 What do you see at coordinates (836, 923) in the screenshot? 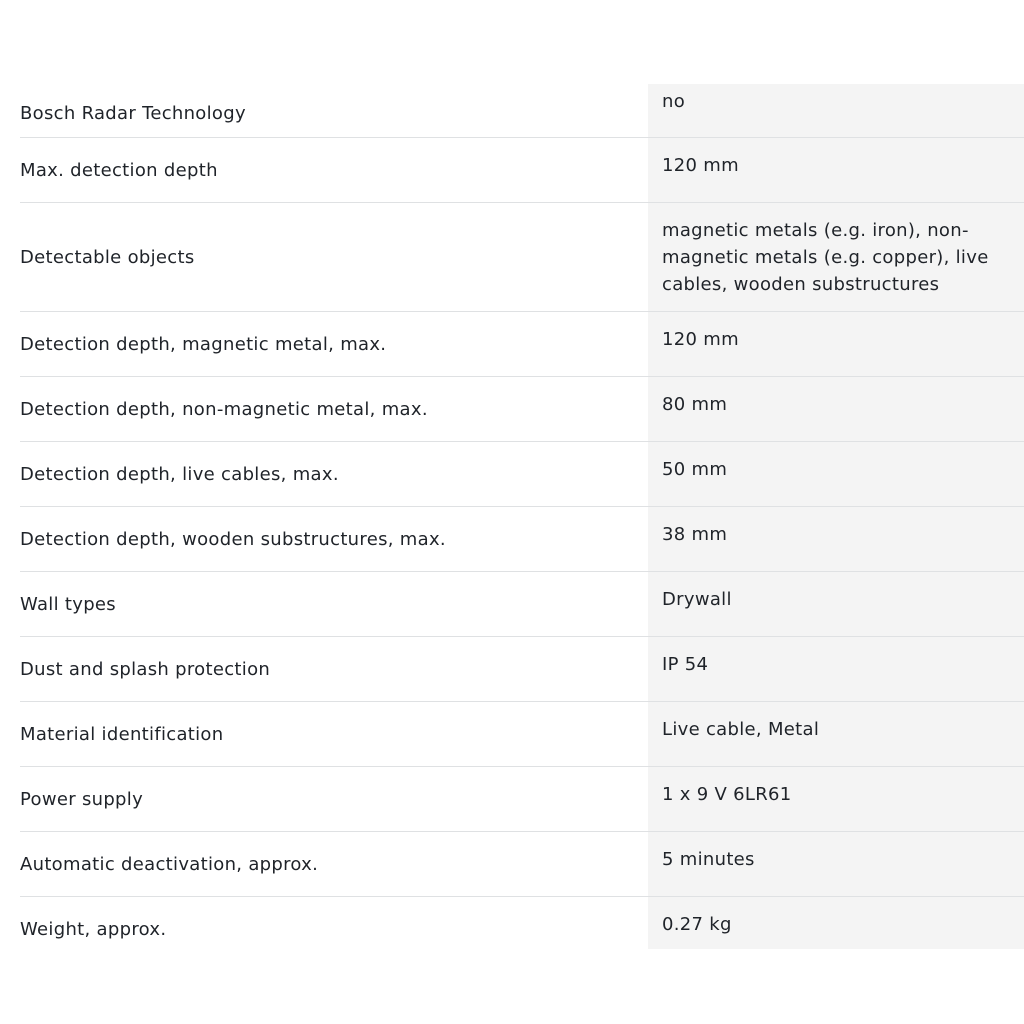
I see `spec-value: 0.27 kg` at bounding box center [836, 923].